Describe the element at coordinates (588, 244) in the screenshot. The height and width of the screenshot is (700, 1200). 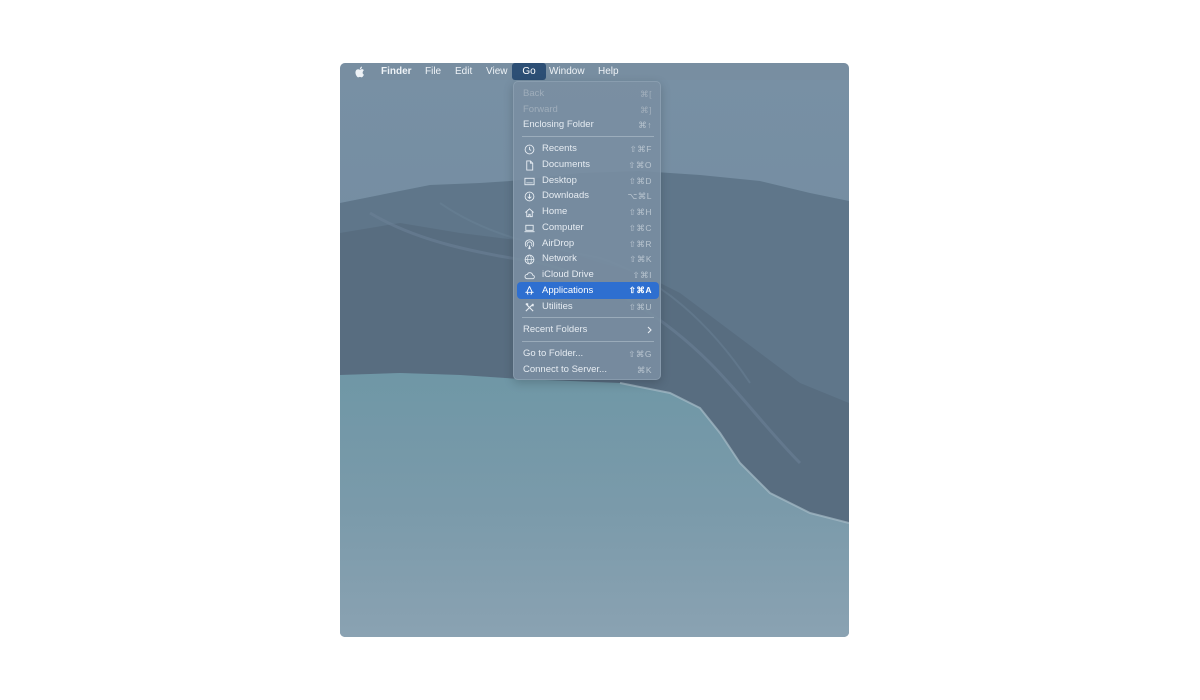
I see `menu-item-airdrop: AirDrop ⇧⌘R` at that location.